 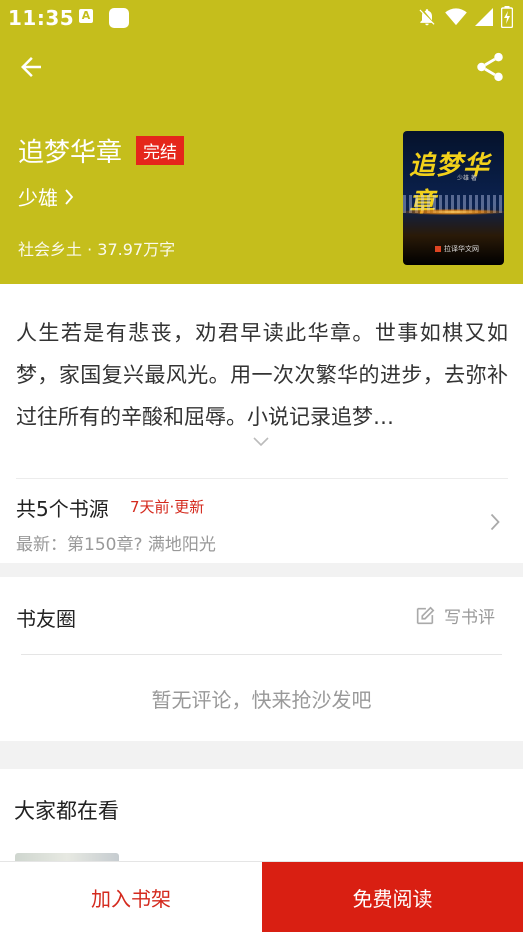 I want to click on bottom-action-bar: 加入书架 免费阅读, so click(x=261, y=896).